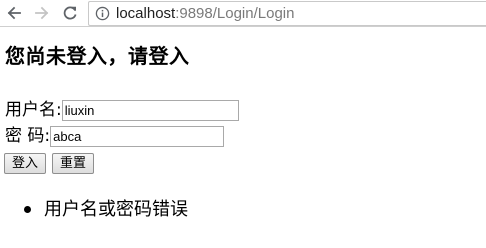 The image size is (486, 248). Describe the element at coordinates (27, 209) in the screenshot. I see `bullet-icon` at that location.